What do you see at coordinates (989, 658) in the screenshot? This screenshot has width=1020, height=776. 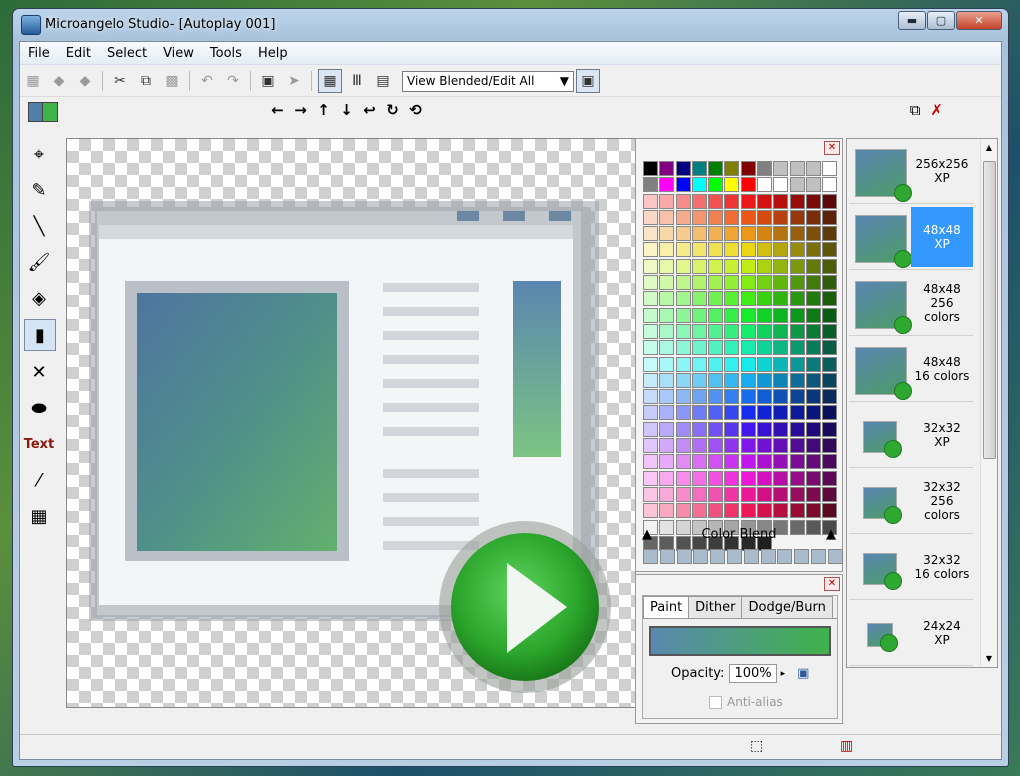 I see `scroll-down-icon: ▼` at bounding box center [989, 658].